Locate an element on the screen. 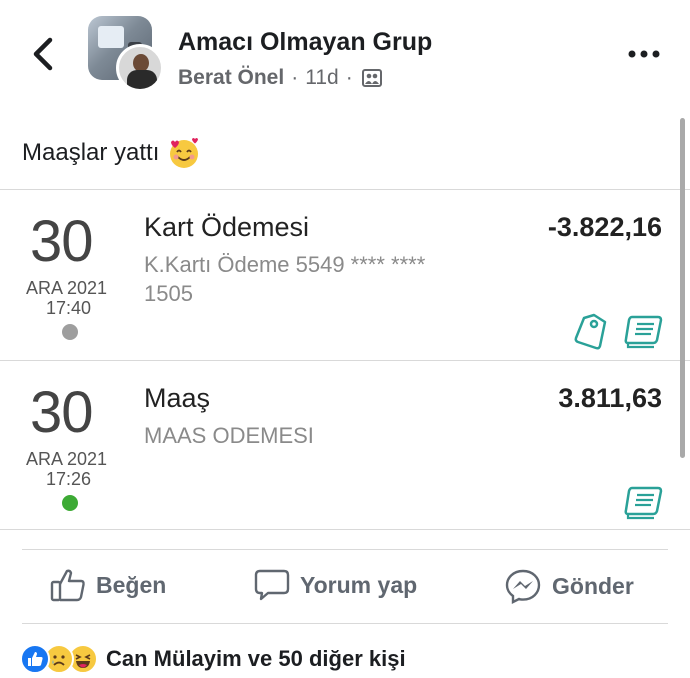 This screenshot has width=690, height=678. comment-label: Yorum yap is located at coordinates (359, 584).